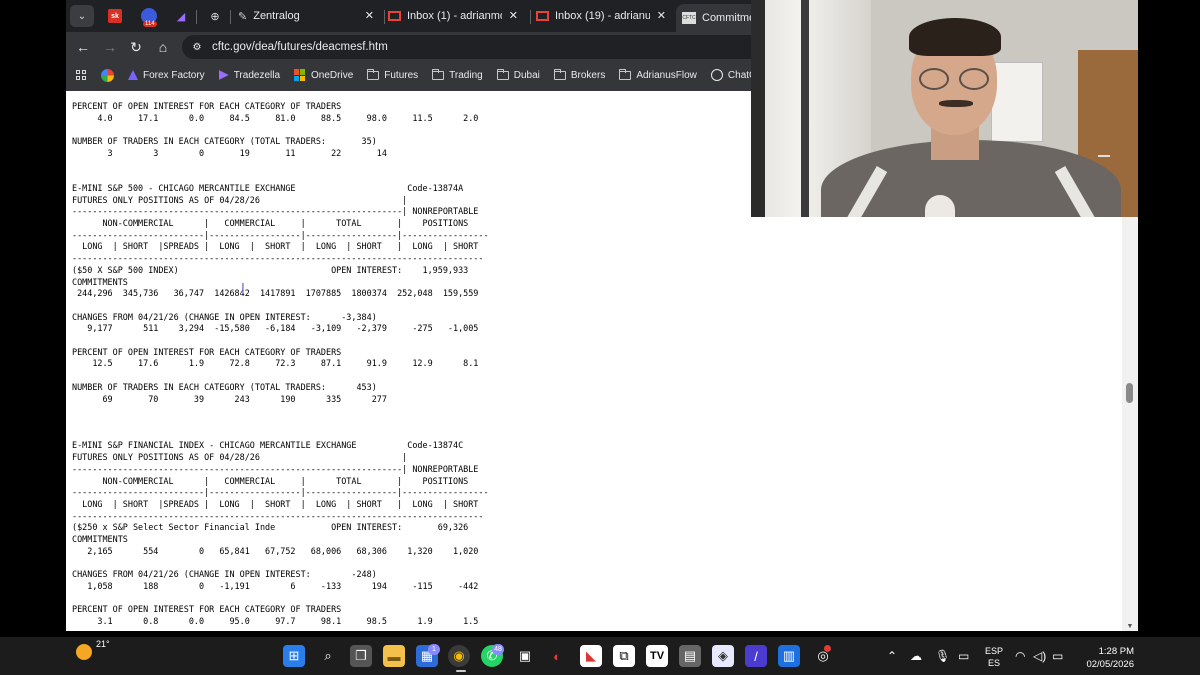 This screenshot has width=1200, height=675. What do you see at coordinates (1130, 626) in the screenshot?
I see `scroll-down-icon: ▼` at bounding box center [1130, 626].